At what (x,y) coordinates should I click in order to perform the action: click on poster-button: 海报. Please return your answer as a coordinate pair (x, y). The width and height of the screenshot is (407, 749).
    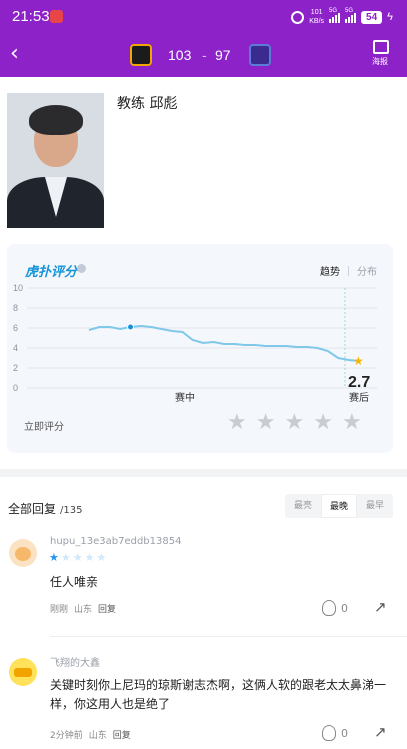
    Looking at the image, I should click on (381, 53).